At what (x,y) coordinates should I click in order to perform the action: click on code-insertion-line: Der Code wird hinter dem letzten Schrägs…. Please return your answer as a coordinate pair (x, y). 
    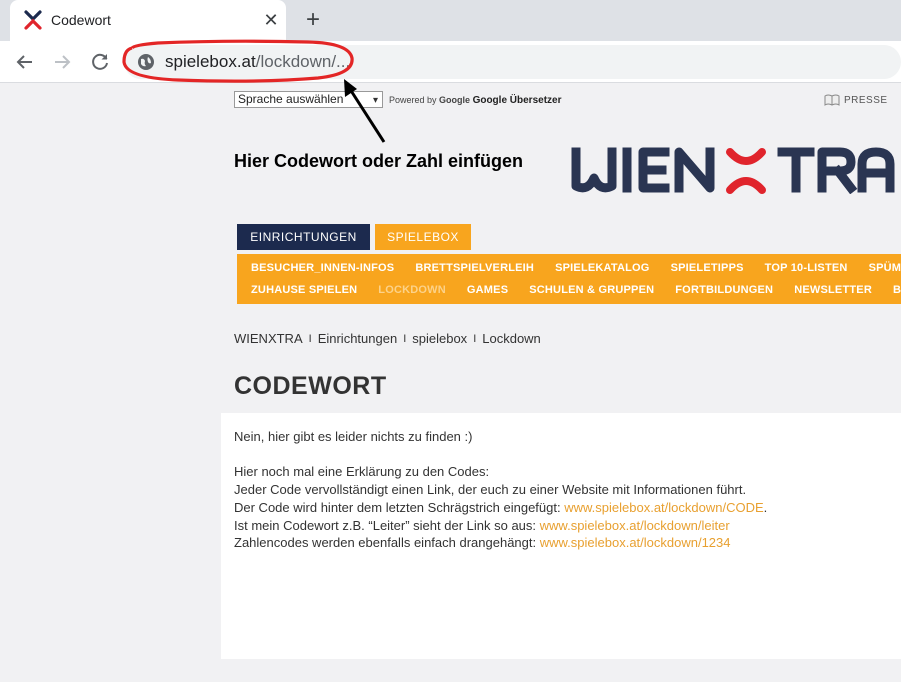
    Looking at the image, I should click on (500, 508).